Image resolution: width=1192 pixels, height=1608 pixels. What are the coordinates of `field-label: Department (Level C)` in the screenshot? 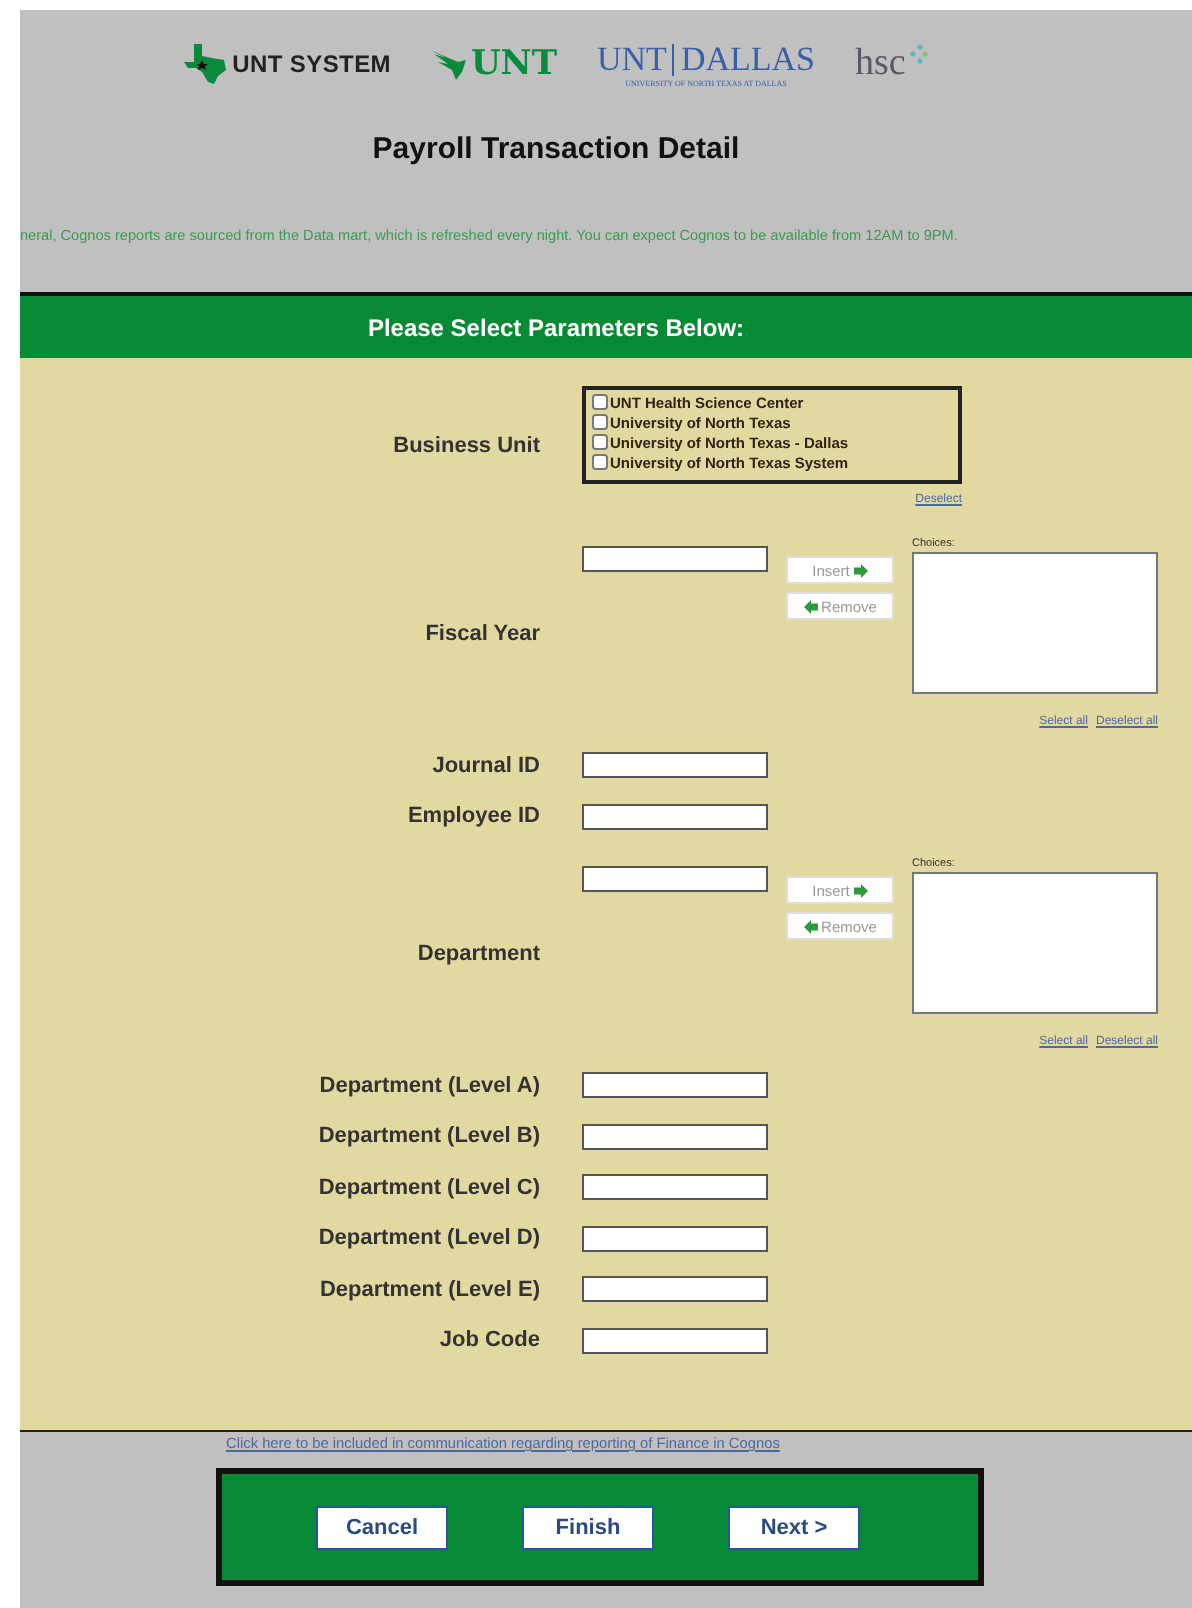 It's located at (428, 1187).